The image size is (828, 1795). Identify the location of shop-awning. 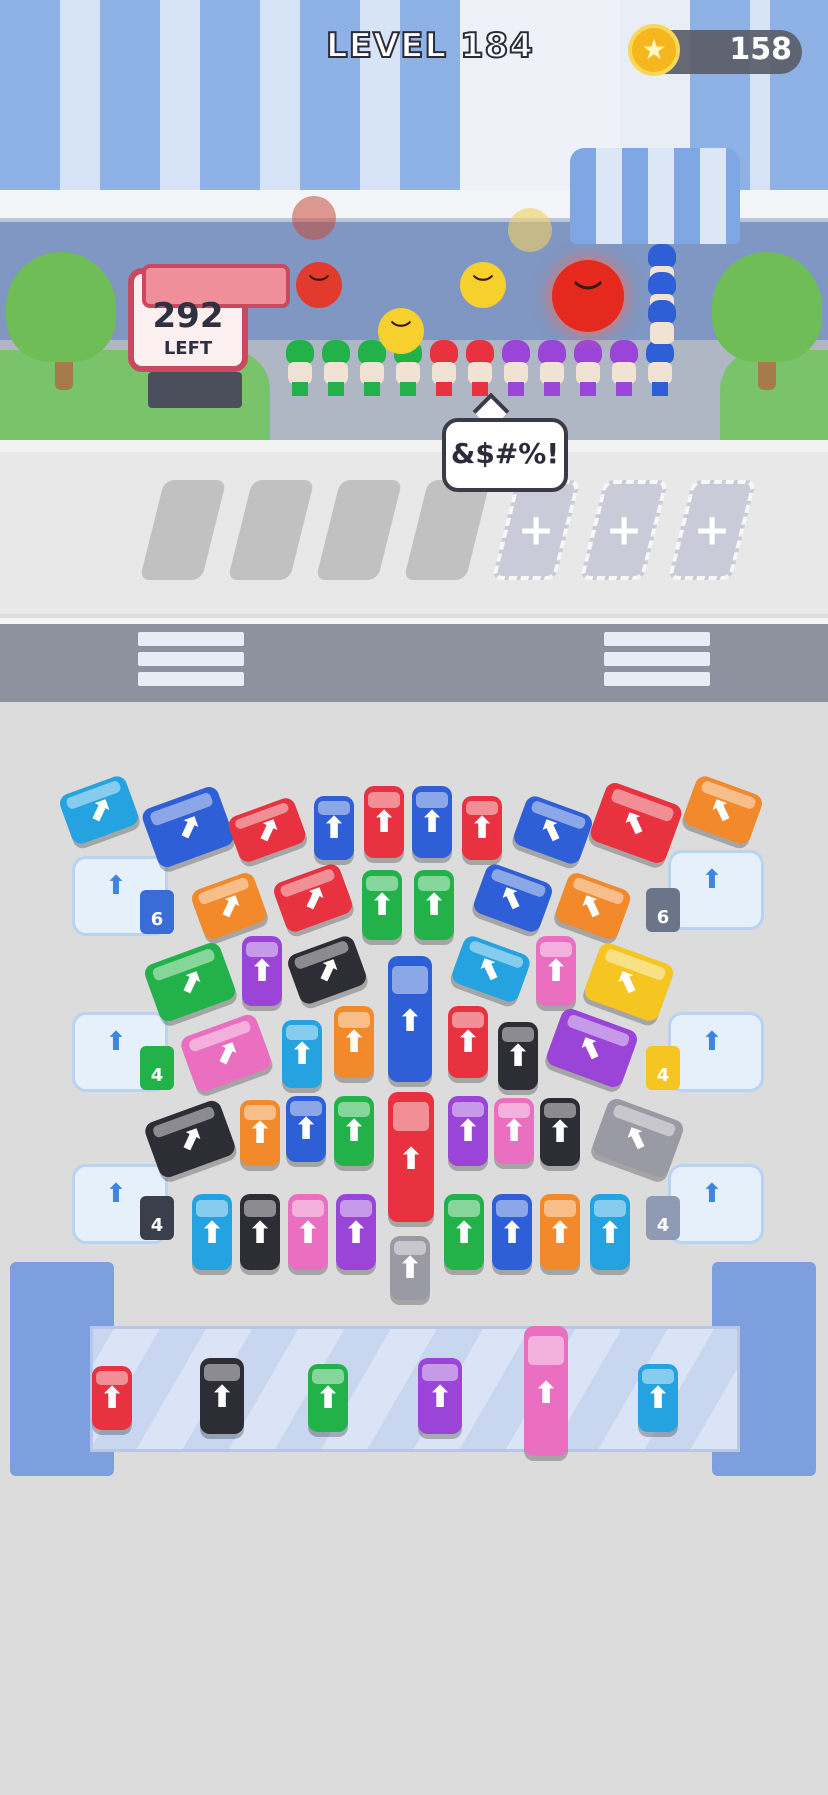
(655, 196).